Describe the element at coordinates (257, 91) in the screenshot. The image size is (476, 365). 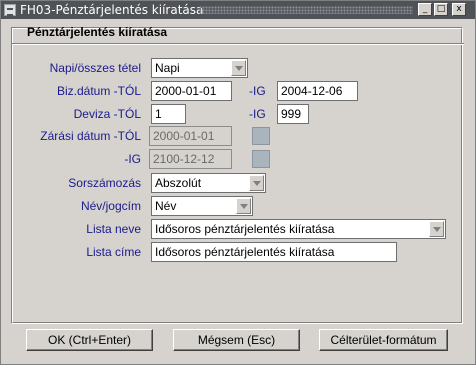
I see `biz-datum-ig-label: -IG` at that location.